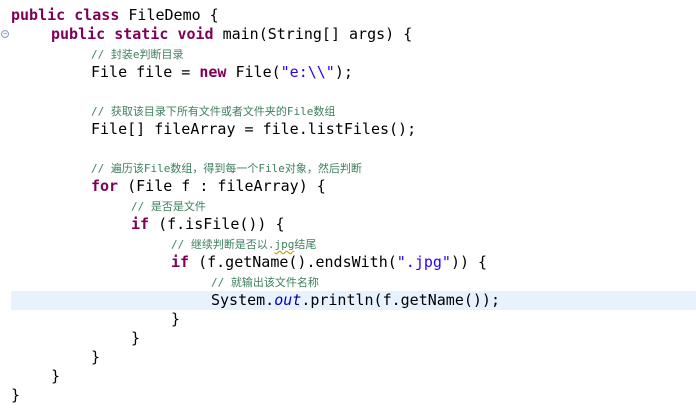  What do you see at coordinates (400, 300) in the screenshot?
I see `code-token: .println(f.getName());` at bounding box center [400, 300].